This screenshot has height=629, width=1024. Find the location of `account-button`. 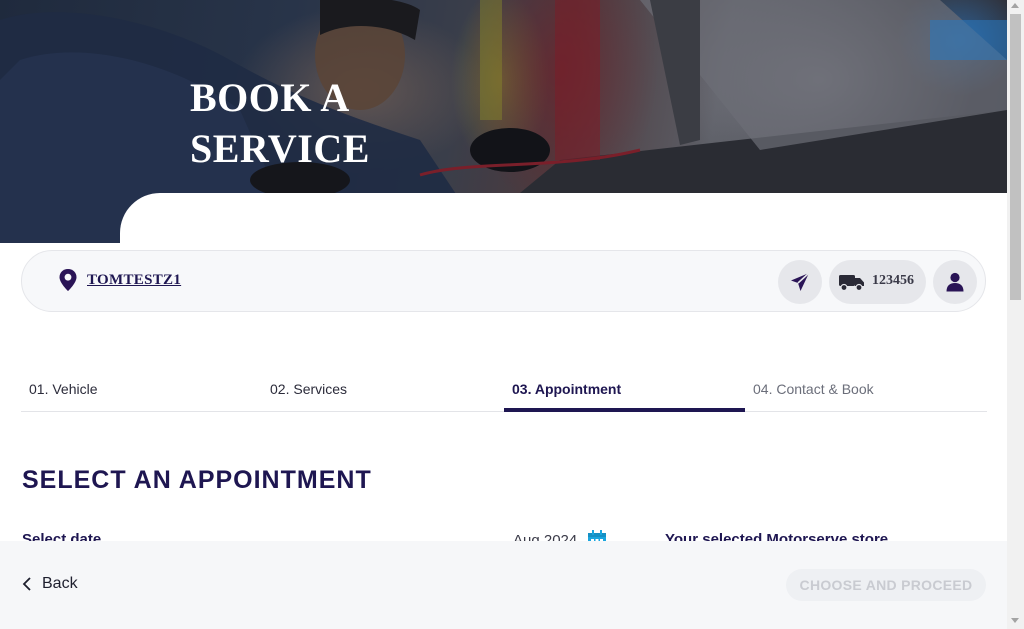

account-button is located at coordinates (955, 282).